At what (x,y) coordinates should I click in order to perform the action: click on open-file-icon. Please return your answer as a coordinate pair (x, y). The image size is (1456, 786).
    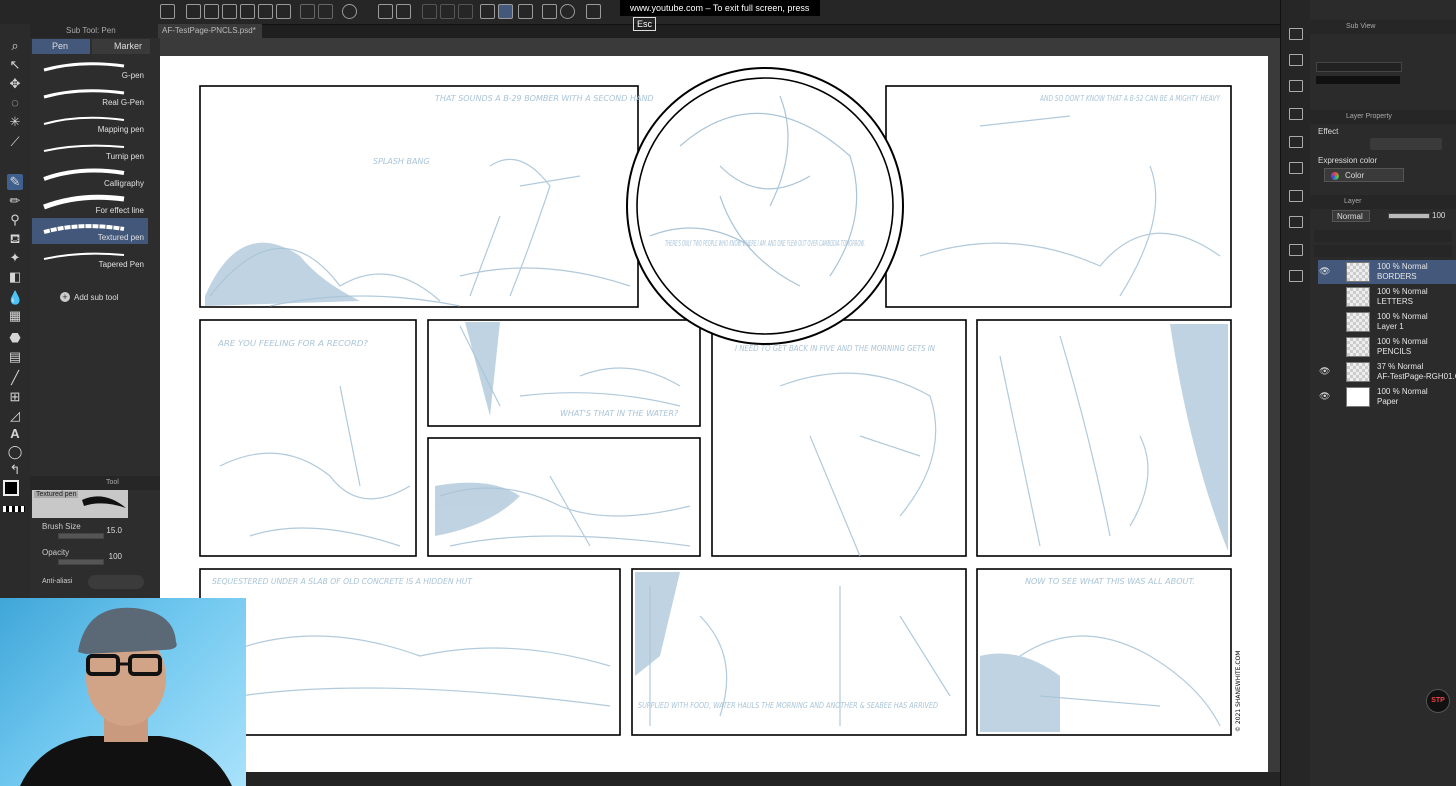
    Looking at the image, I should click on (211, 11).